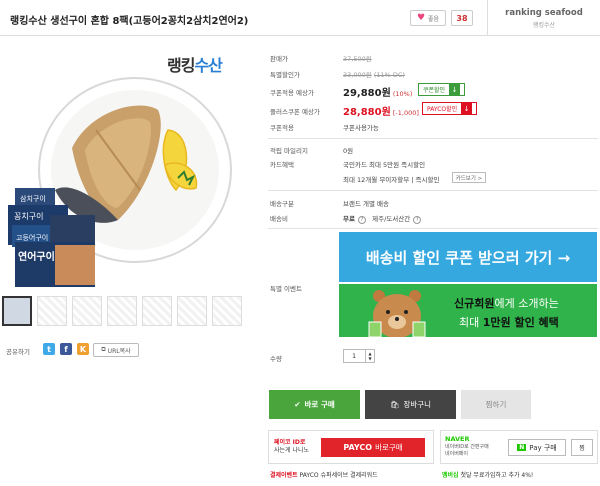  I want to click on naver-membership-text: 첫달 무료가입하고 추가 4%!, so click(497, 475).